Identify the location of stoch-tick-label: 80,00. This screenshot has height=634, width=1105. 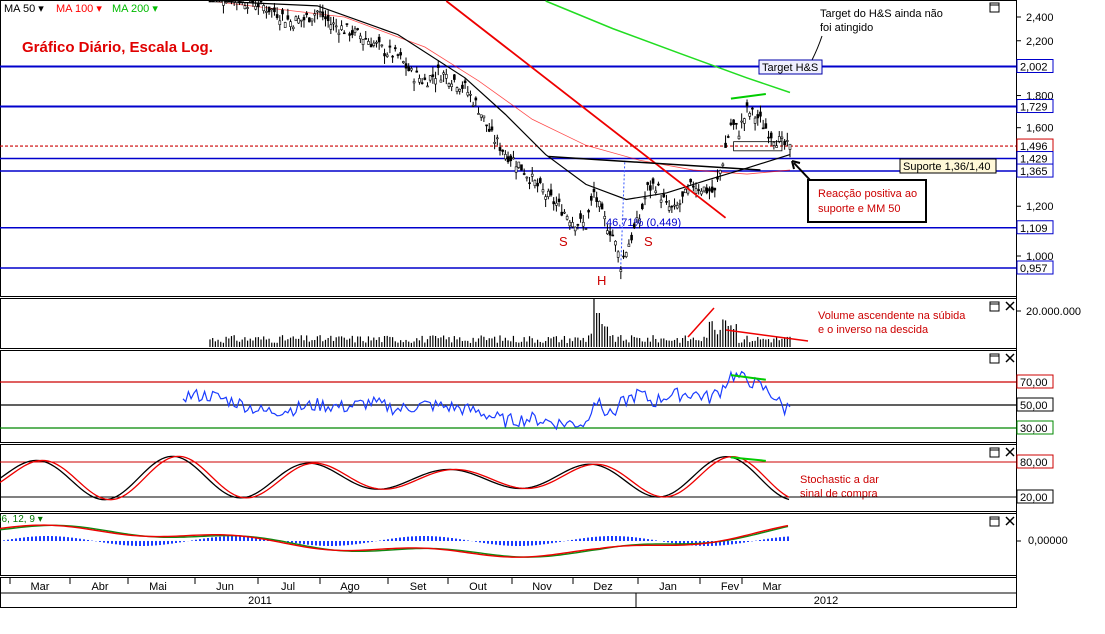
(1034, 463).